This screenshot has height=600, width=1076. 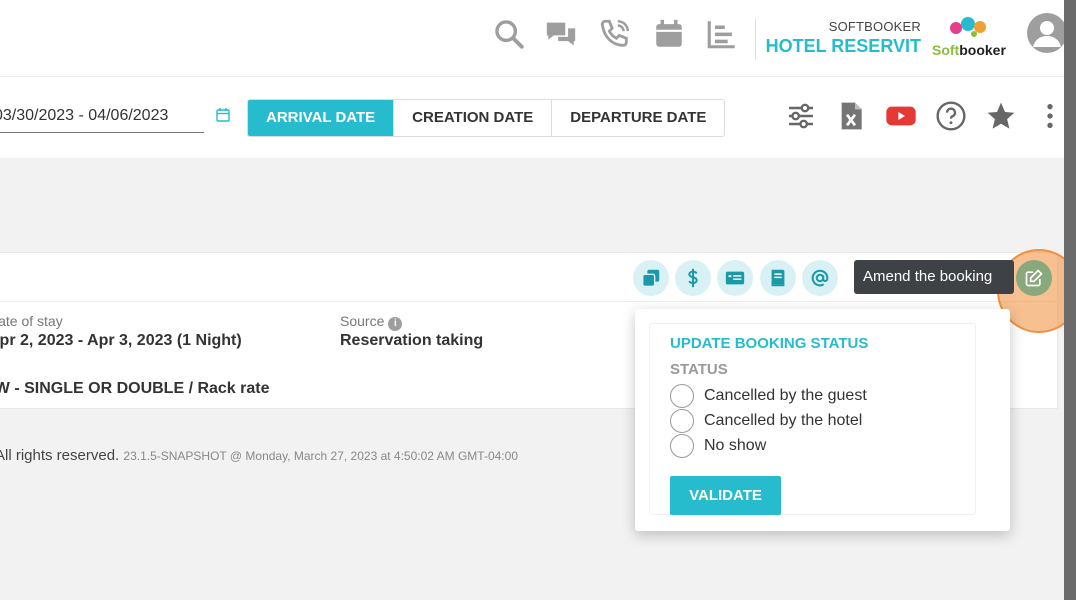 What do you see at coordinates (84, 115) in the screenshot?
I see `date-range-value: 03/30/2023 - 04/06/2023` at bounding box center [84, 115].